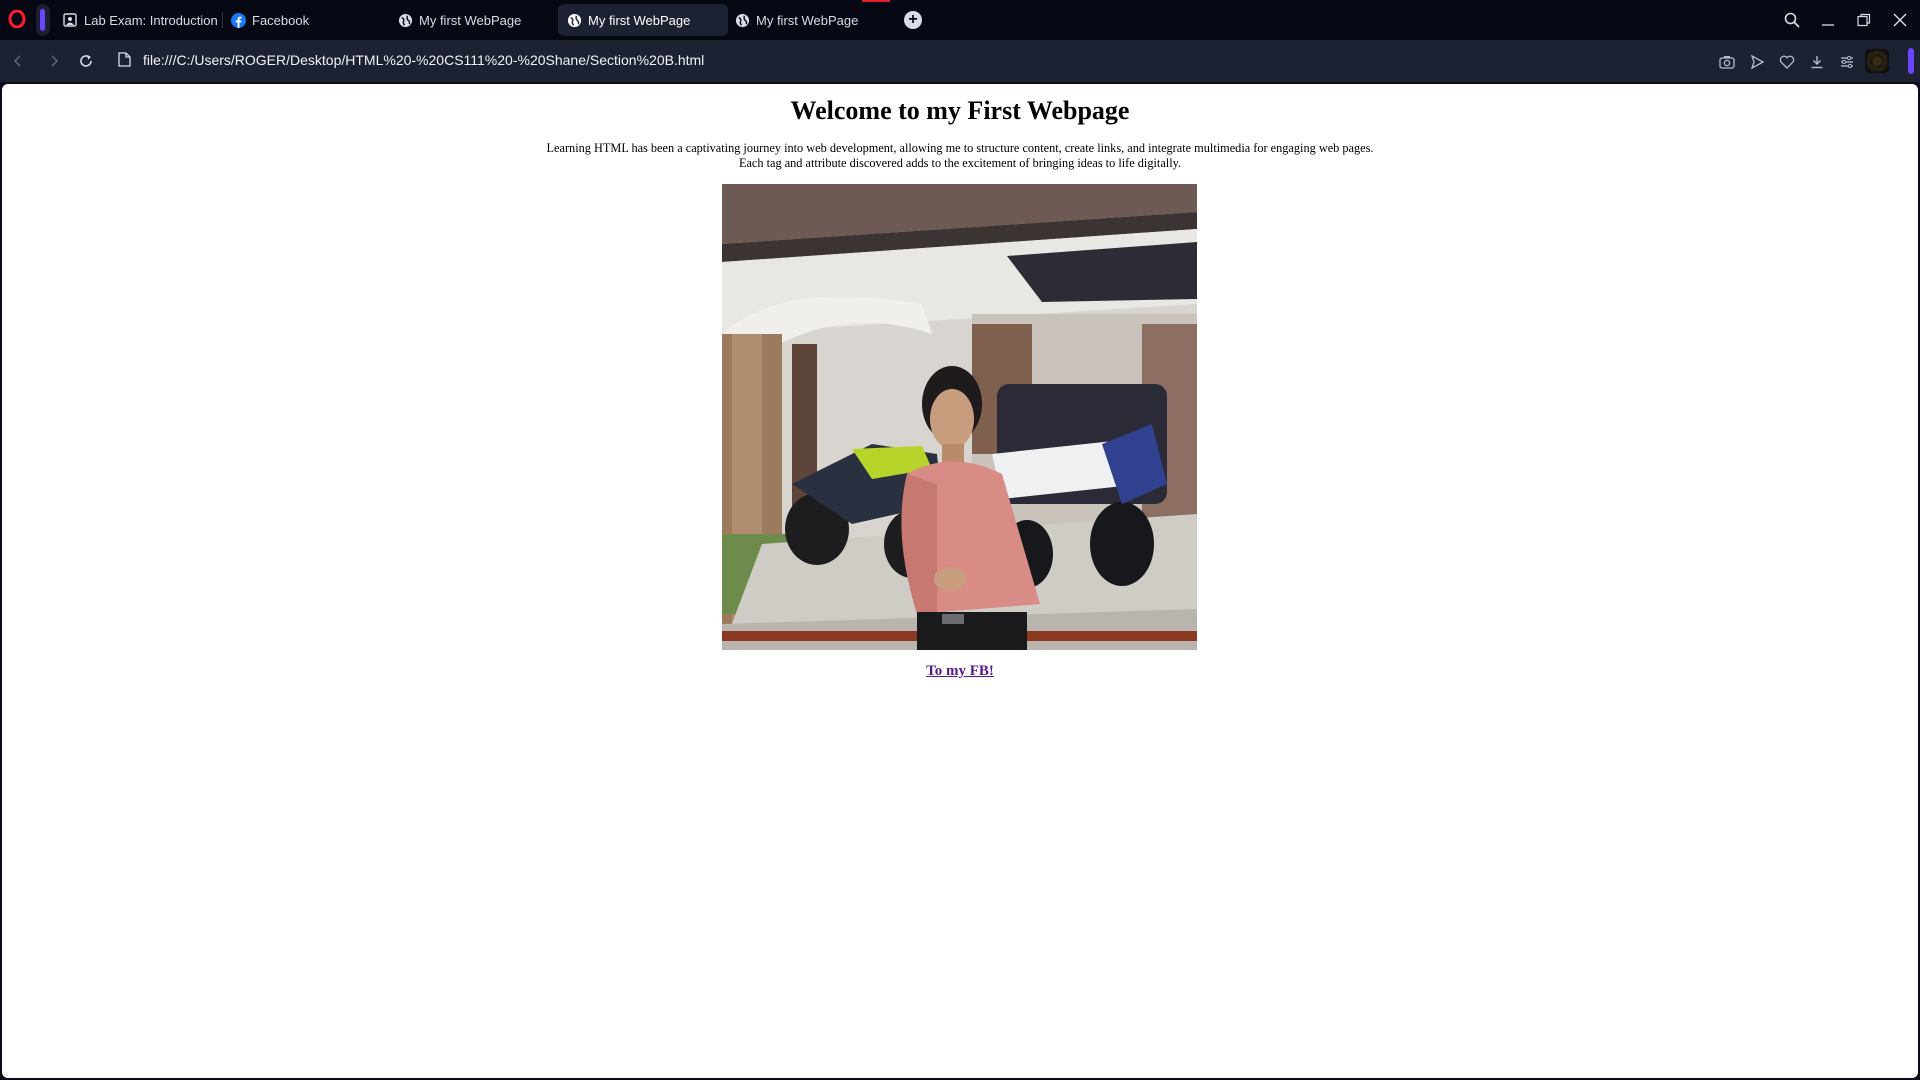 The image size is (1920, 1080). What do you see at coordinates (1877, 61) in the screenshot?
I see `profile-avatar` at bounding box center [1877, 61].